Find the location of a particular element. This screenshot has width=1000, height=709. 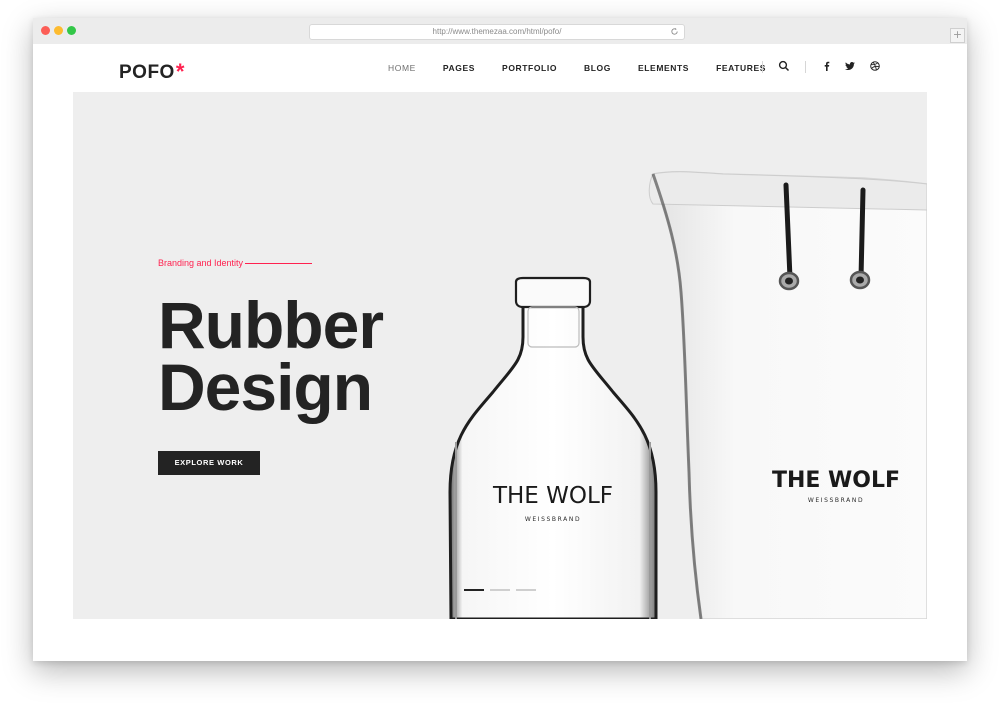

address-bar: http://www.themezaa.com/html/pofo/ is located at coordinates (497, 32).